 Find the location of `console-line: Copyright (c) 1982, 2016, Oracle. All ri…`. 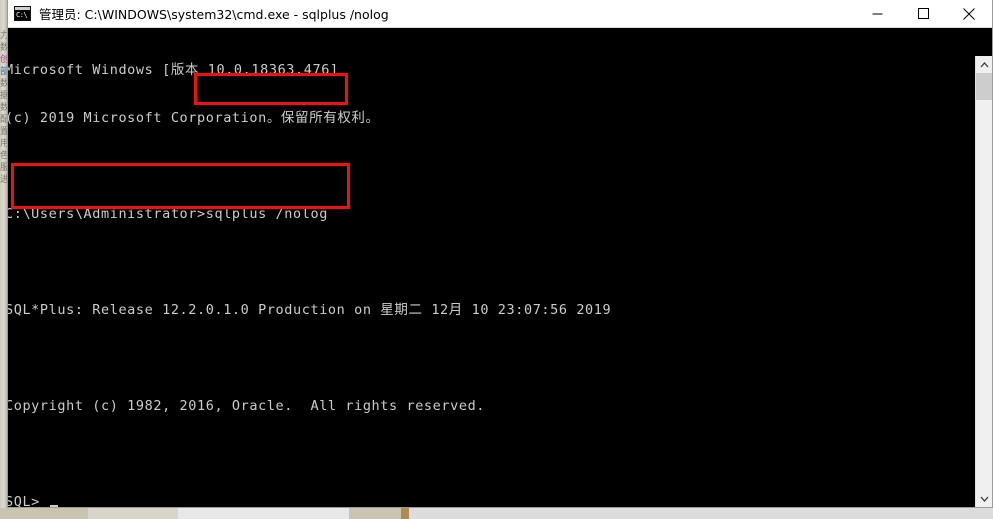

console-line: Copyright (c) 1982, 2016, Oracle. All ri… is located at coordinates (247, 406).